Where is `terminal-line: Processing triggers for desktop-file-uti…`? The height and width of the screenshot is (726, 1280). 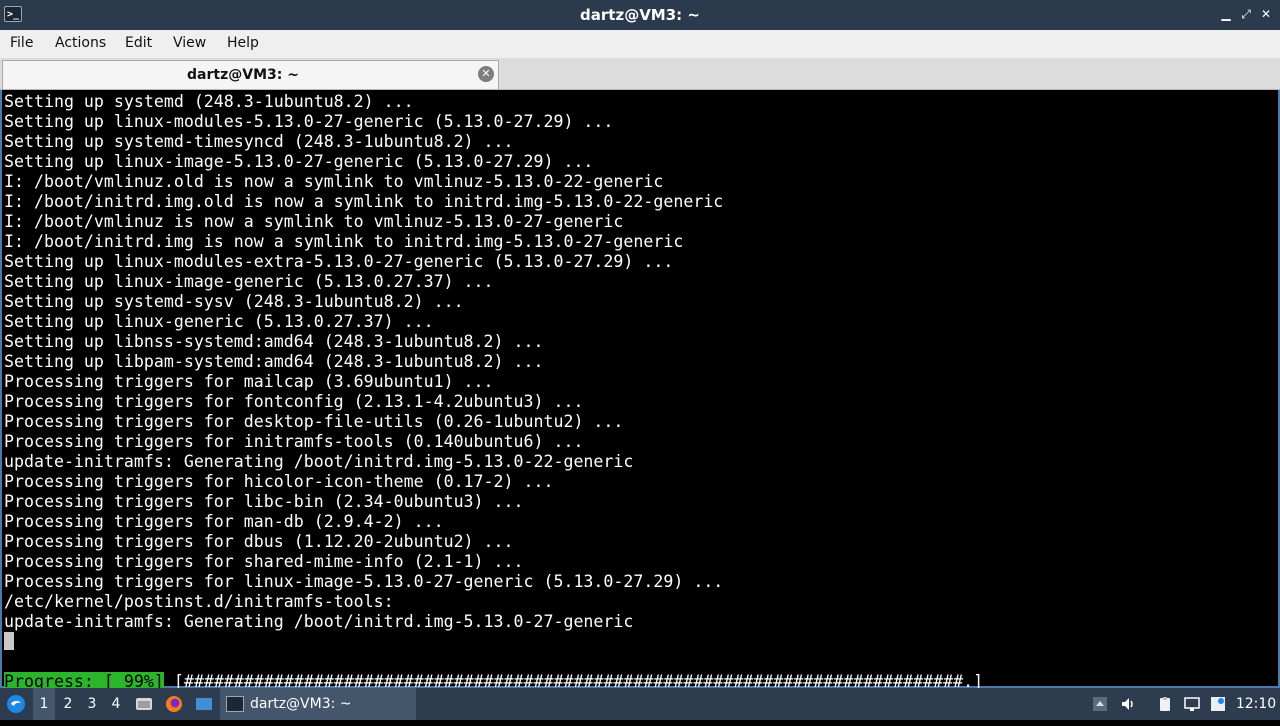
terminal-line: Processing triggers for desktop-file-uti… is located at coordinates (314, 421).